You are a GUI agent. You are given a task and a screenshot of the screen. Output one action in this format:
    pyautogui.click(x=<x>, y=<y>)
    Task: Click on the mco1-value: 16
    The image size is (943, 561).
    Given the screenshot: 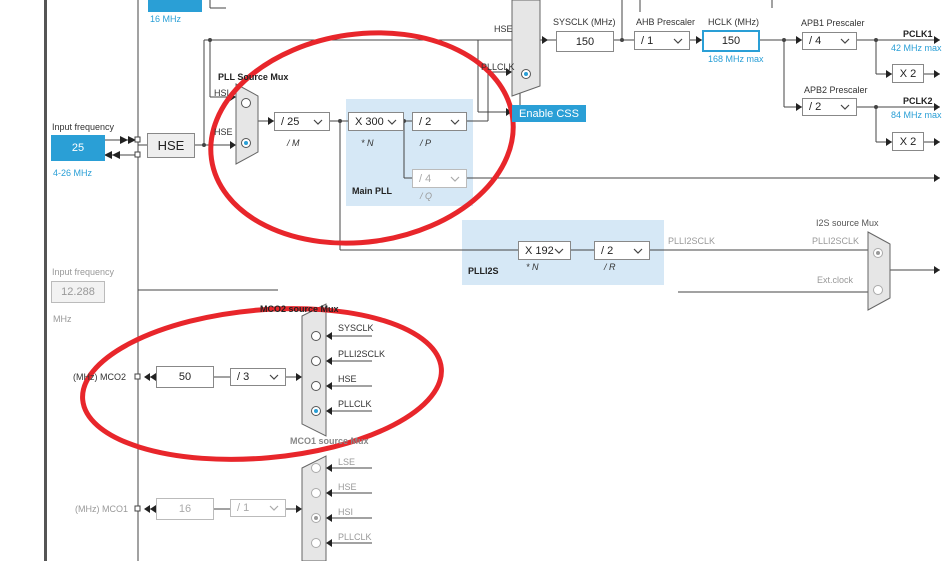 What is the action you would take?
    pyautogui.click(x=185, y=509)
    